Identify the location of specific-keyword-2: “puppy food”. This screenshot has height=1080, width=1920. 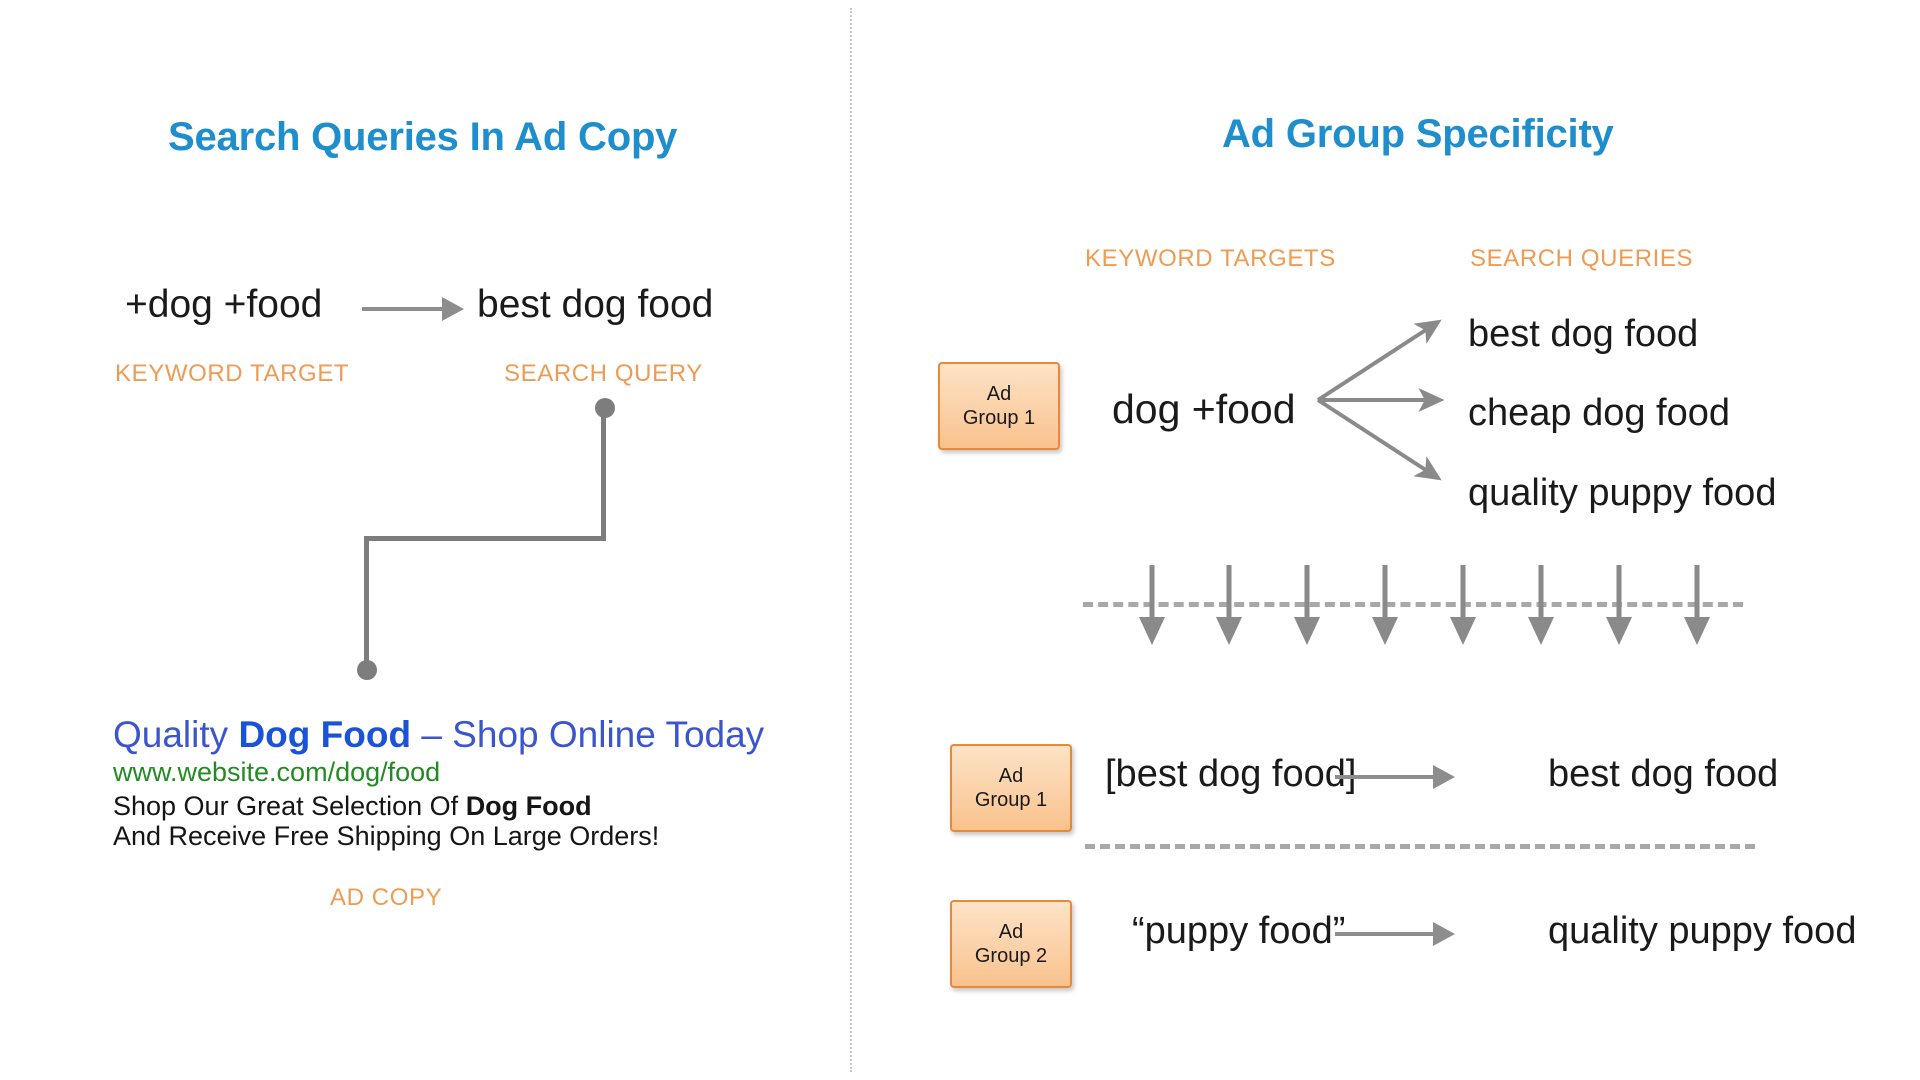
(1239, 931).